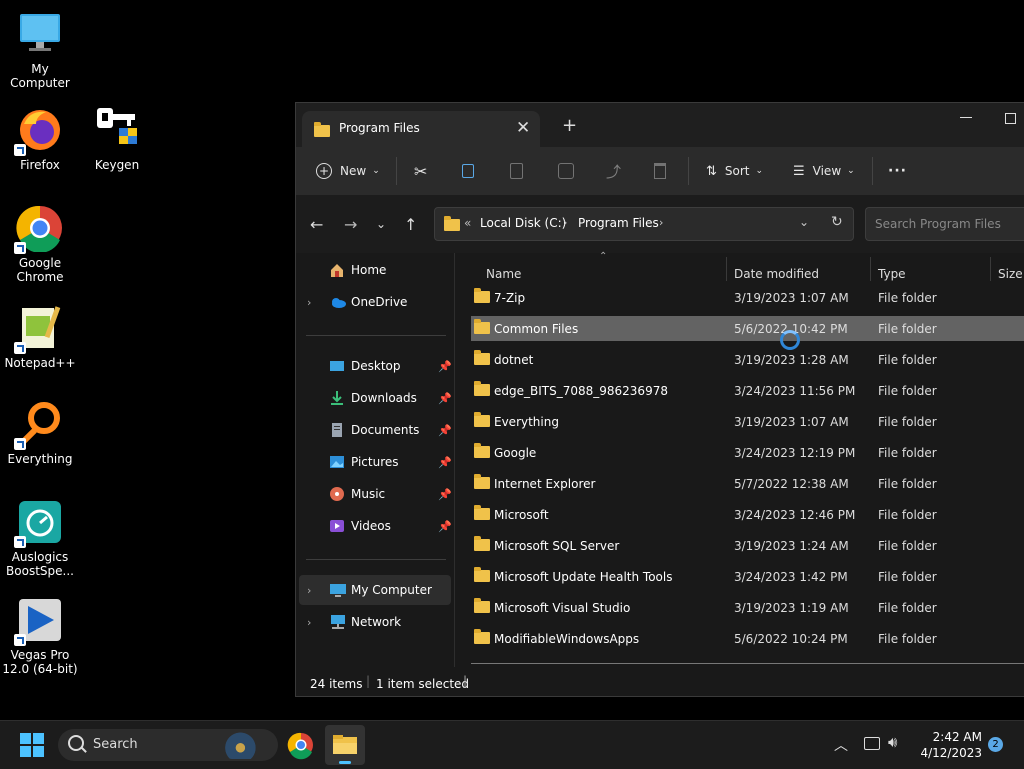 The height and width of the screenshot is (769, 1024). Describe the element at coordinates (892, 274) in the screenshot. I see `column-header-type: Type` at that location.